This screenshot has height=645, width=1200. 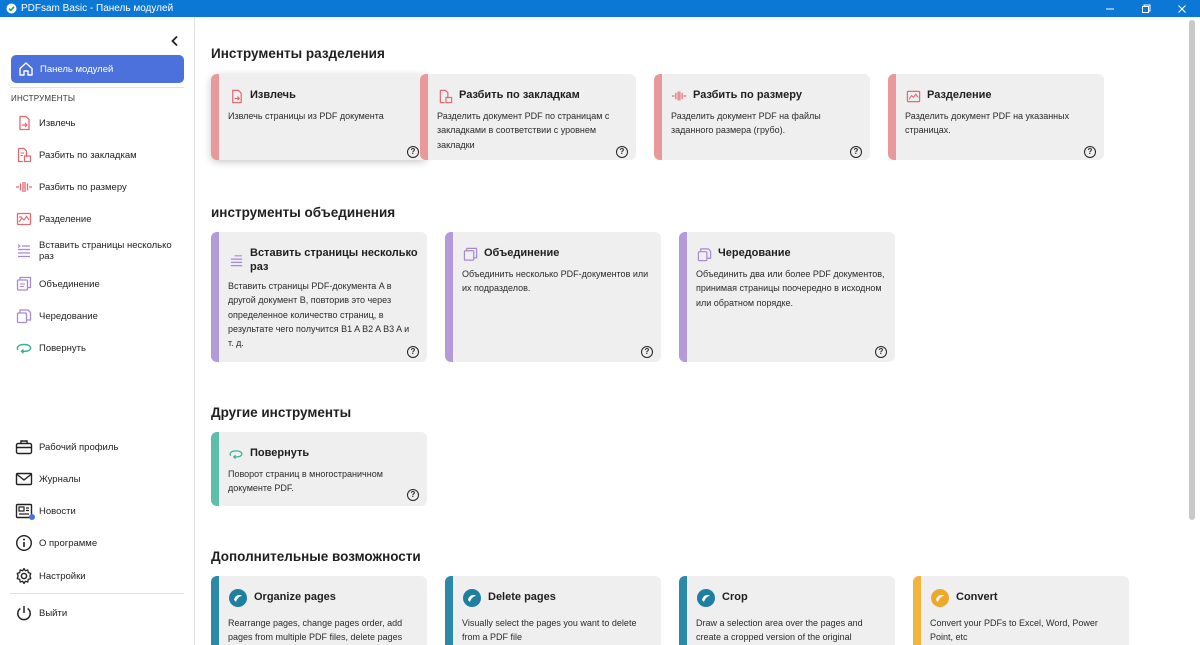 What do you see at coordinates (101, 155) in the screenshot?
I see `sidebar-item-split-bookmarks: Разбить по закладкам` at bounding box center [101, 155].